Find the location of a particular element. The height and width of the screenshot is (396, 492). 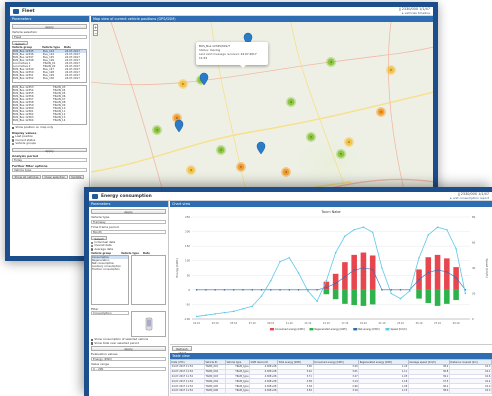

map-apply-bottom-button: Apply is located at coordinates (49, 149).